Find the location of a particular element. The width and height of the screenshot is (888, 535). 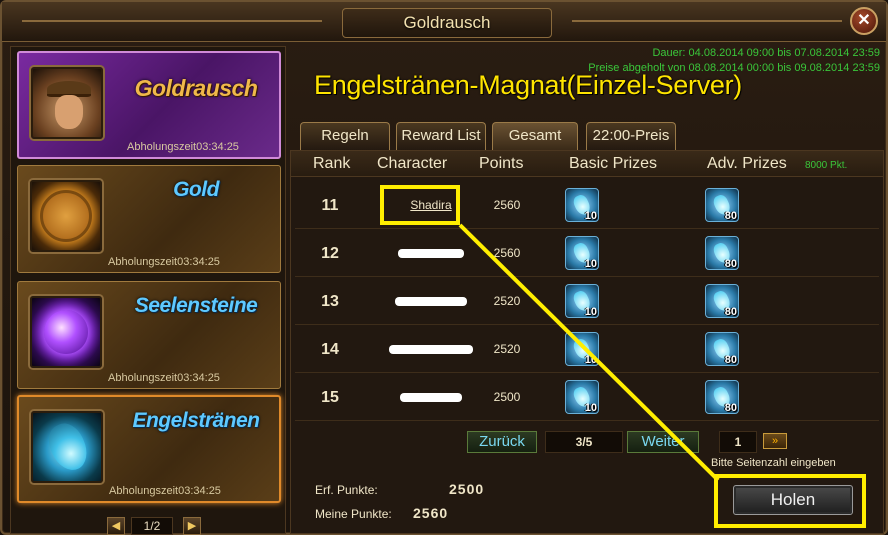

row-rank: 15 is located at coordinates (330, 397).